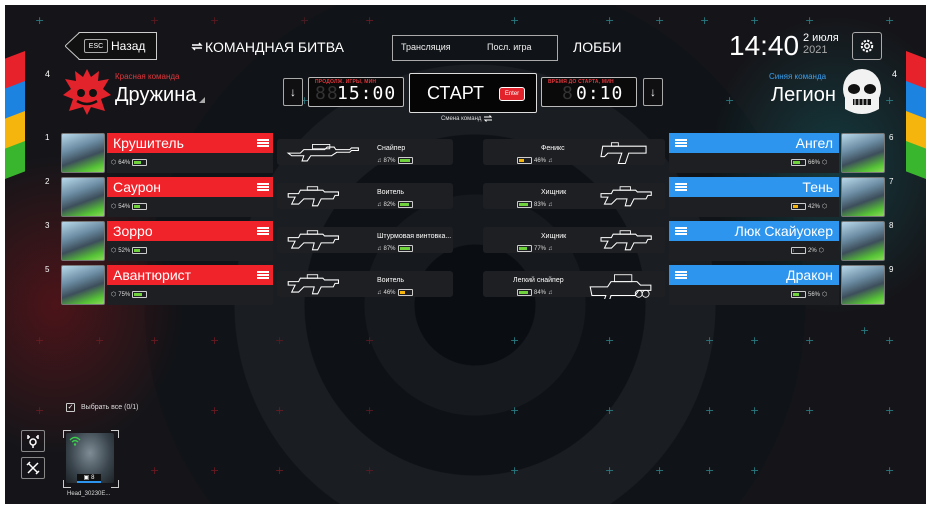 The image size is (931, 508). I want to click on player-name: Авантюрист, so click(190, 275).